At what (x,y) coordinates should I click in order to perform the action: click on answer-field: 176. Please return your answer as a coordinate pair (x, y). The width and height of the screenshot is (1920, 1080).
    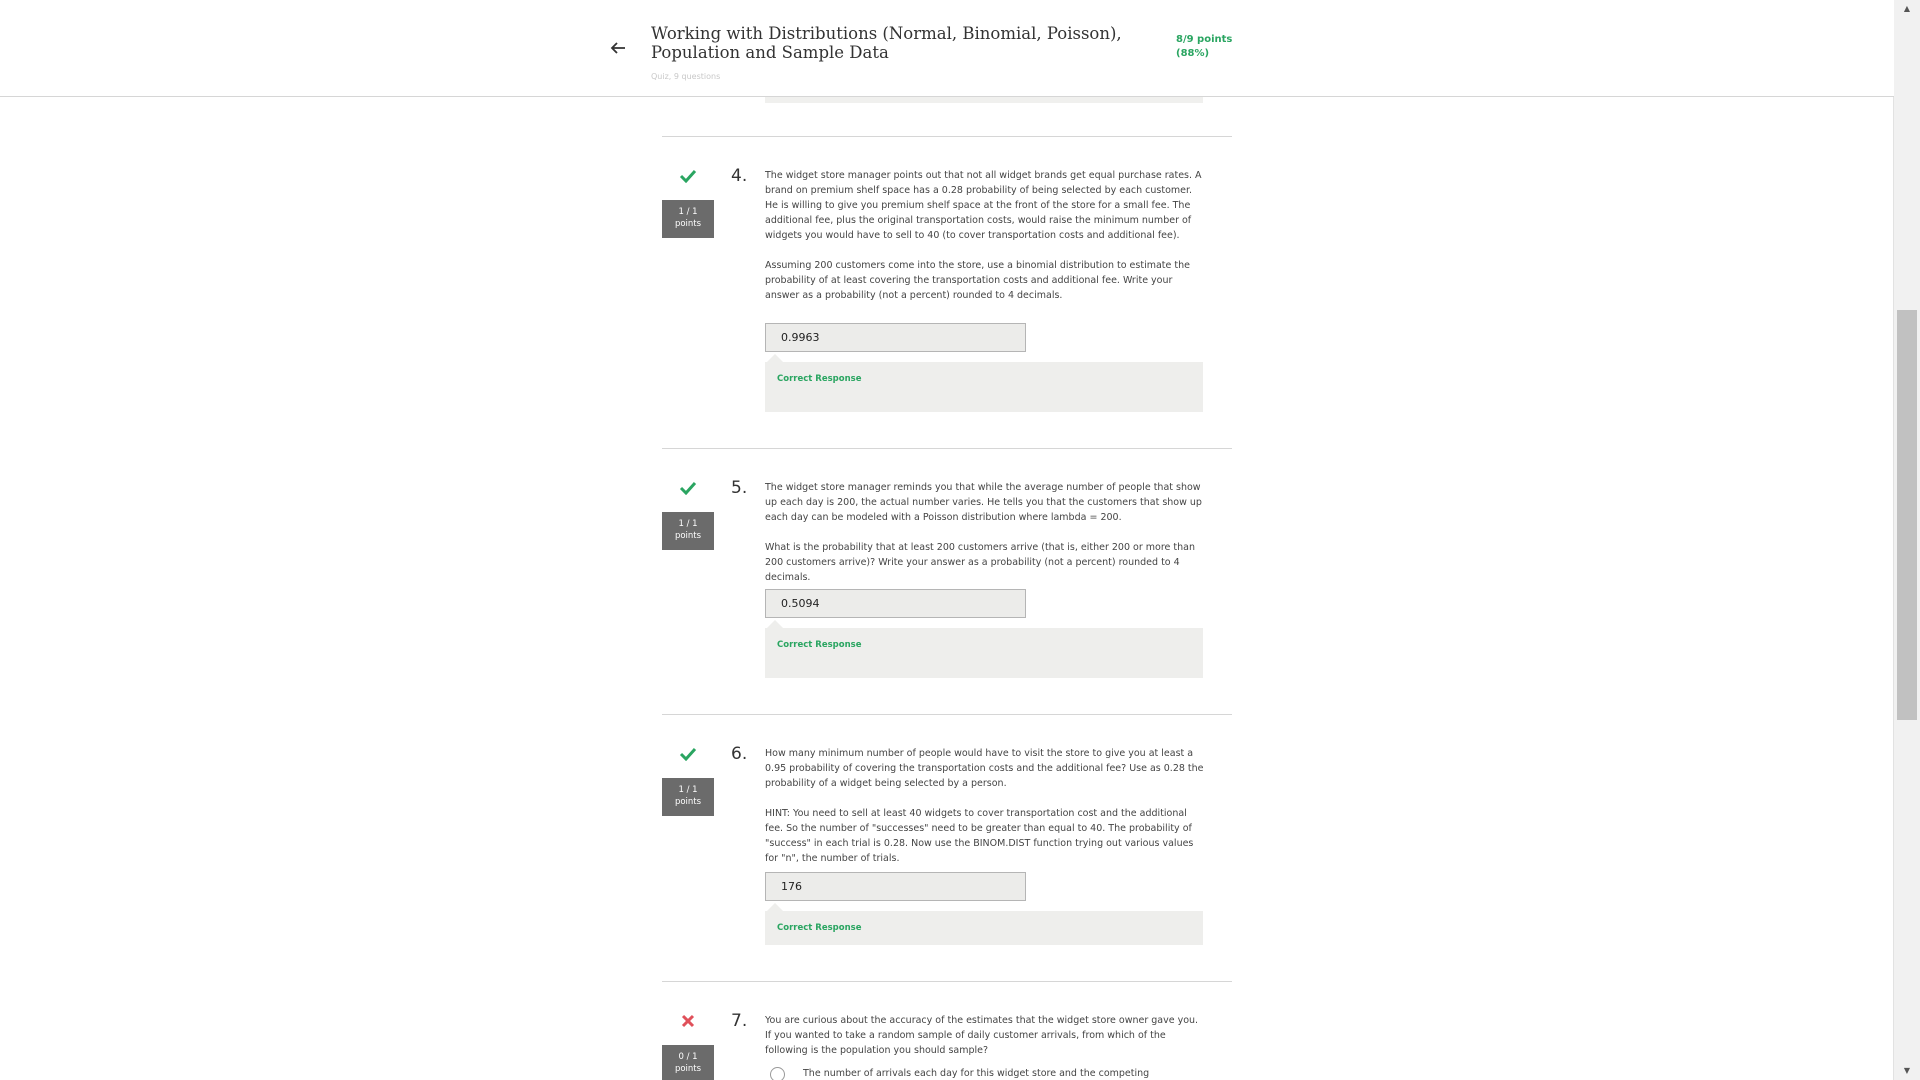
    Looking at the image, I should click on (895, 886).